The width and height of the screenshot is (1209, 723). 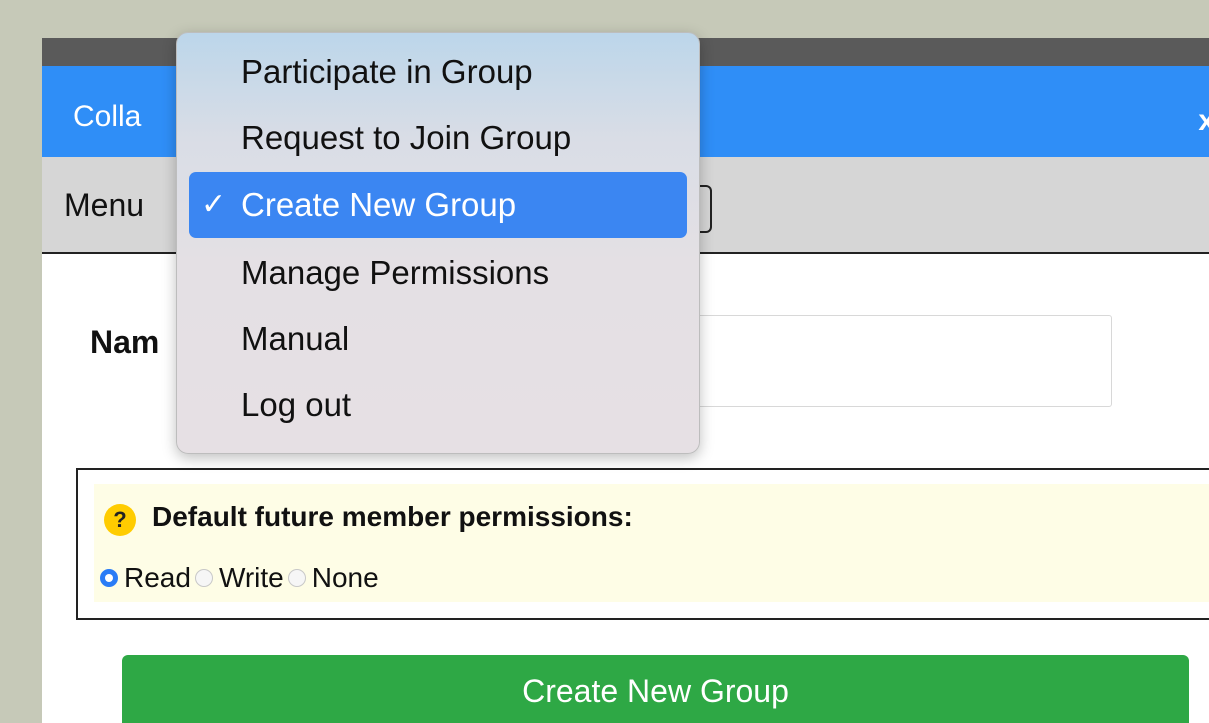 I want to click on permissions-title: Default future member permissions:, so click(x=392, y=516).